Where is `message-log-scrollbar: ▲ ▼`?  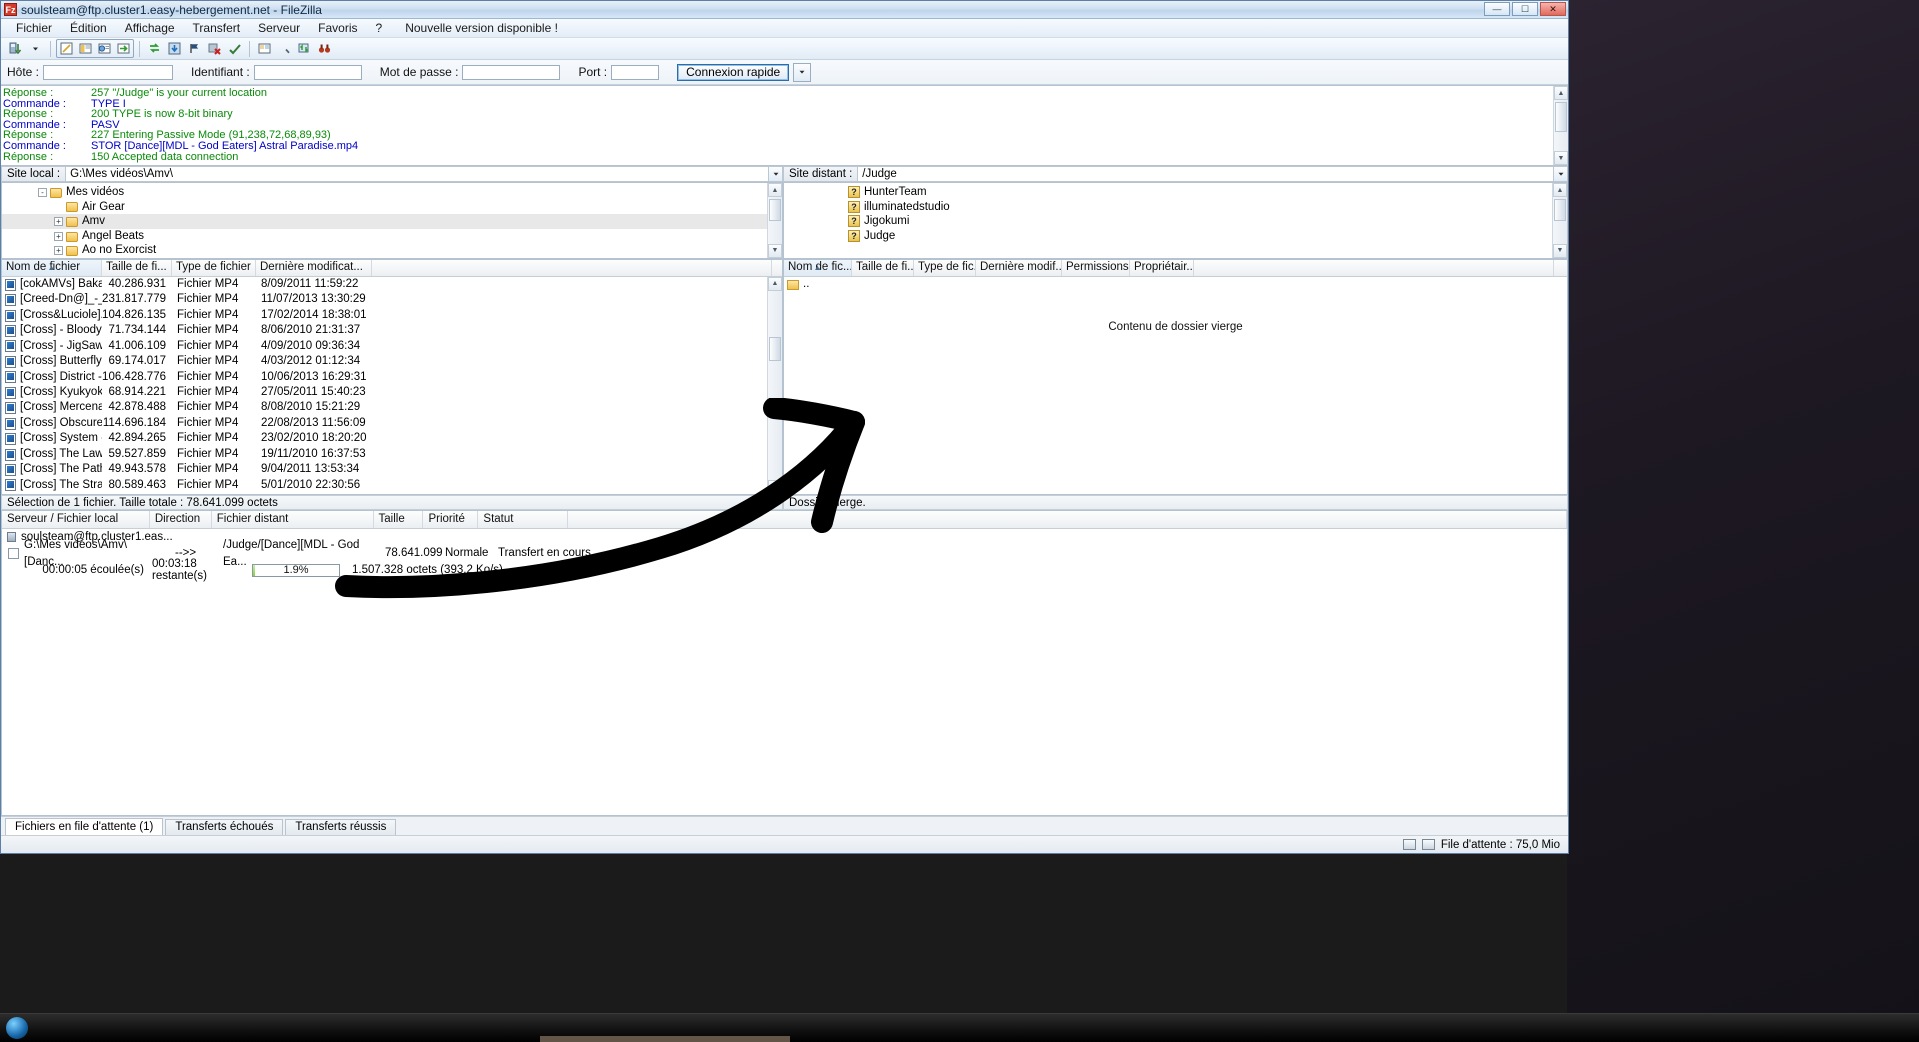
message-log-scrollbar: ▲ ▼ is located at coordinates (1560, 125).